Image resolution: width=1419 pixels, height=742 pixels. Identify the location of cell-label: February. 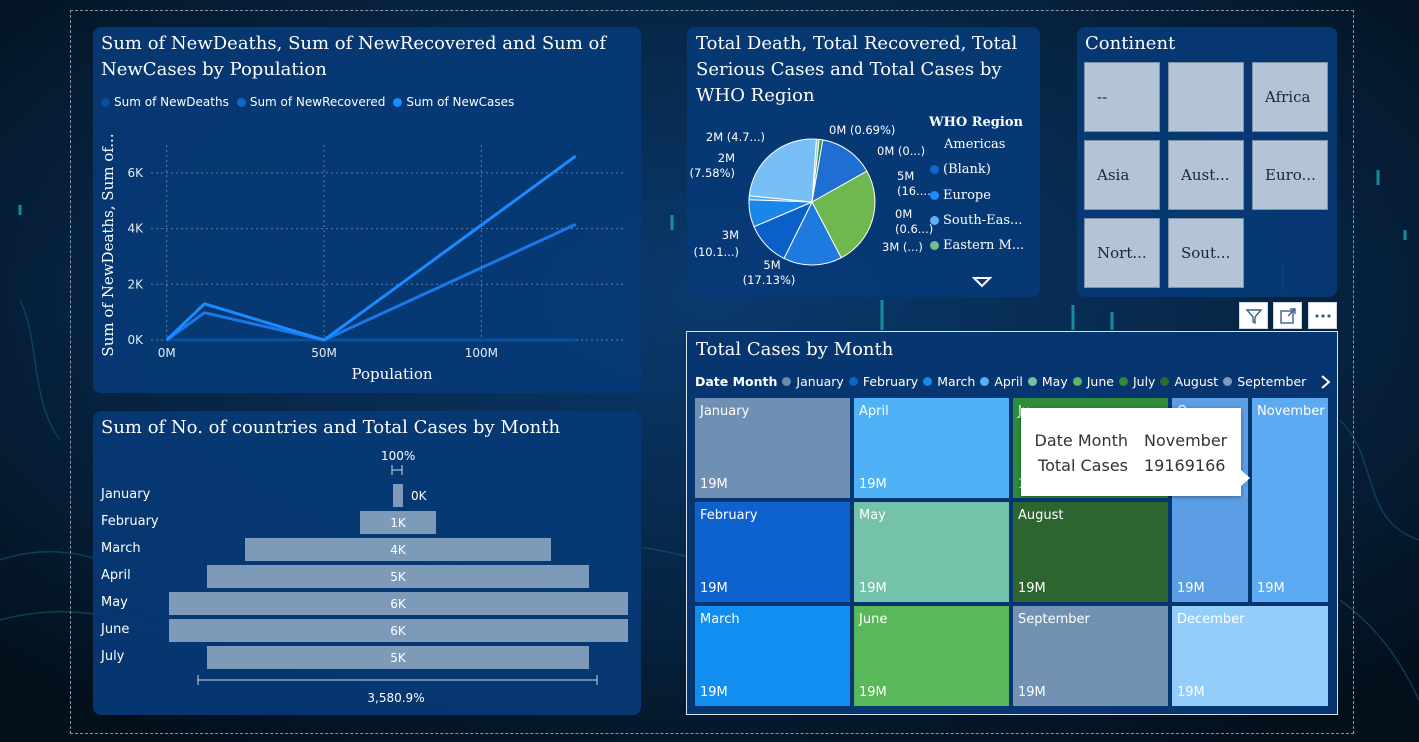
(729, 515).